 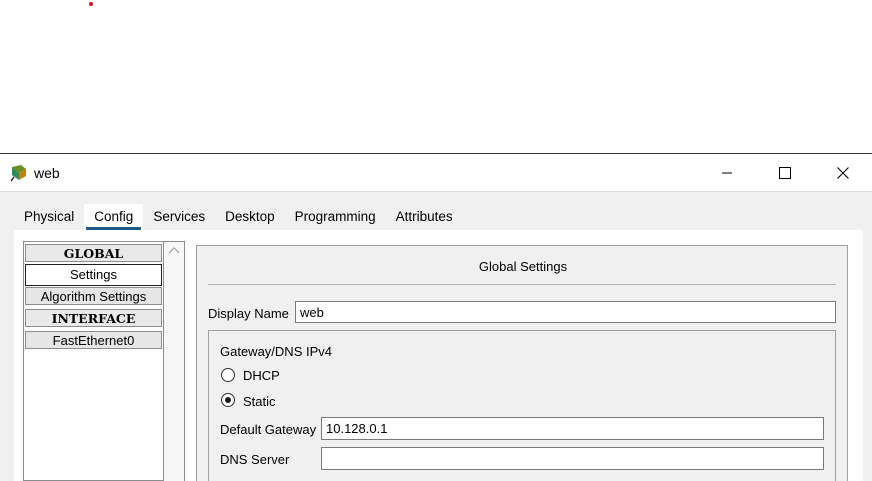 What do you see at coordinates (255, 459) in the screenshot?
I see `dns-server-label: DNS Server` at bounding box center [255, 459].